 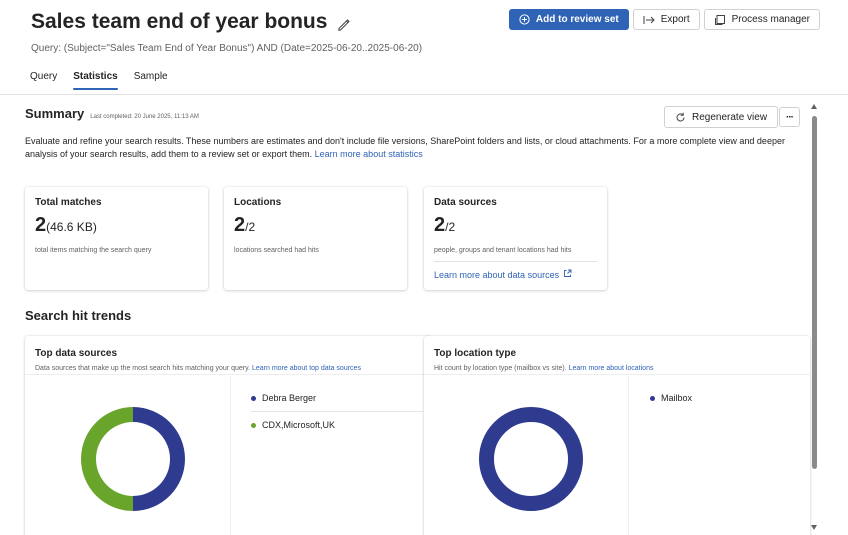 I want to click on total-matches-label: Total matches, so click(x=68, y=202).